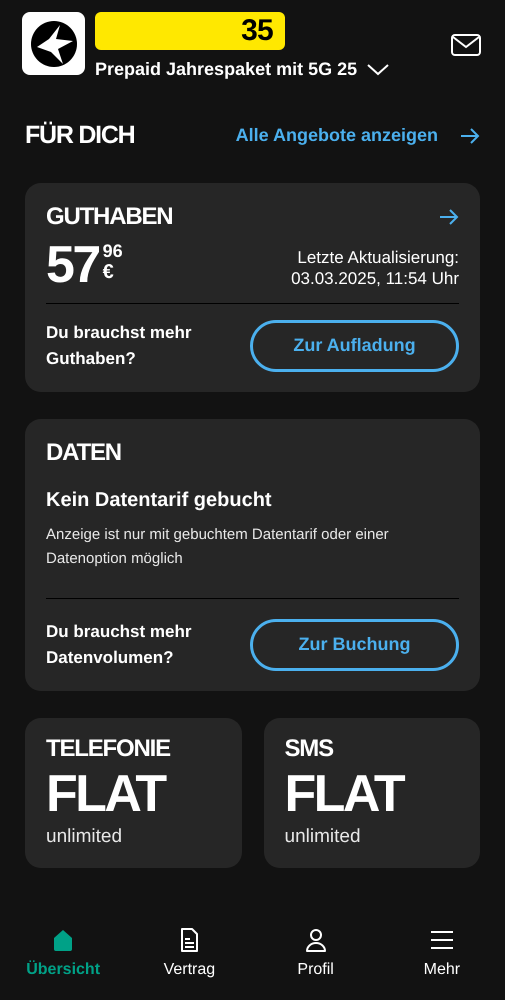 The image size is (505, 1000). What do you see at coordinates (466, 45) in the screenshot?
I see `mail-icon` at bounding box center [466, 45].